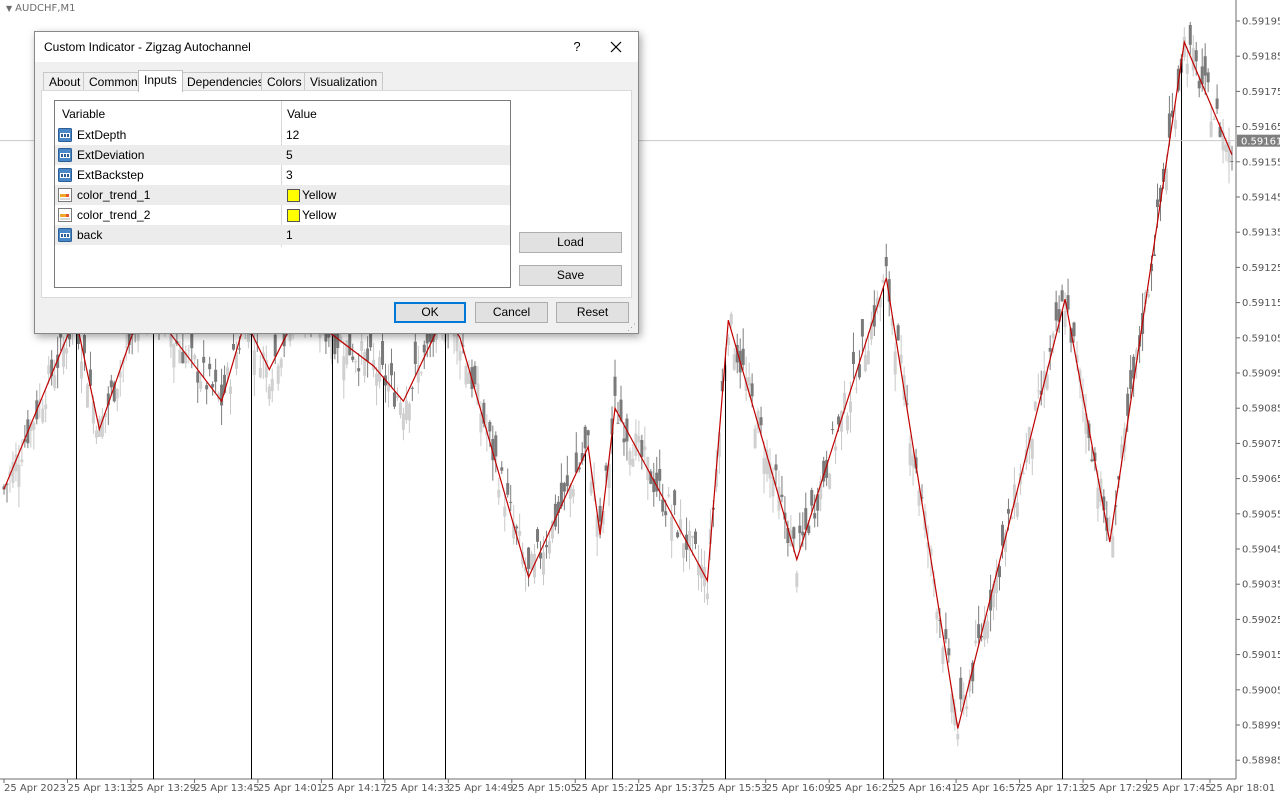 Image resolution: width=1280 pixels, height=800 pixels. I want to click on input-row-color-trend-1: color_trend_1 Yellow, so click(282, 195).